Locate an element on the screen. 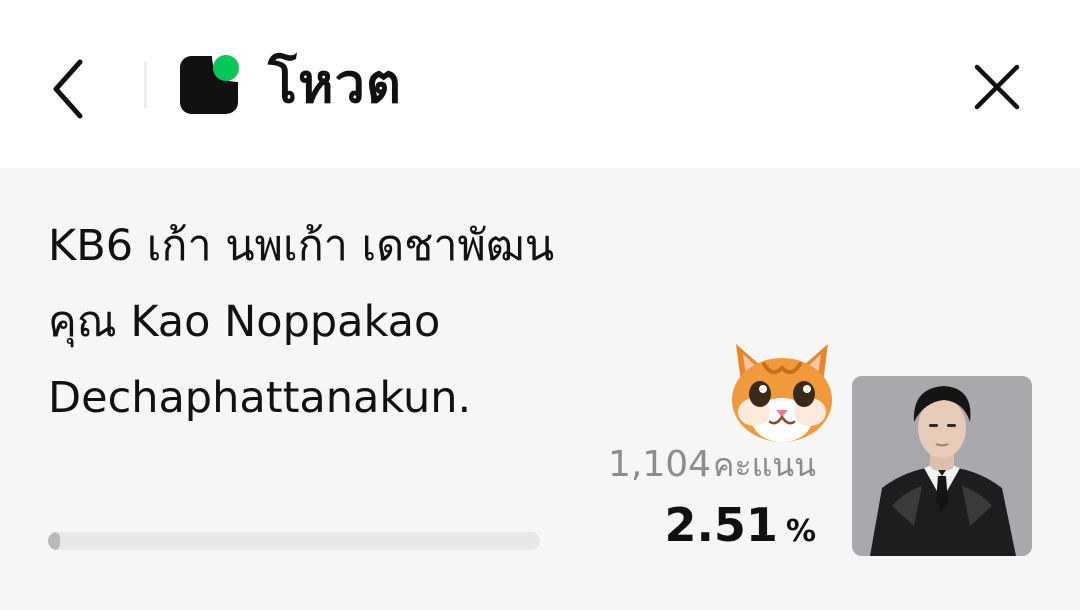 The height and width of the screenshot is (610, 1080). back-button is located at coordinates (68, 89).